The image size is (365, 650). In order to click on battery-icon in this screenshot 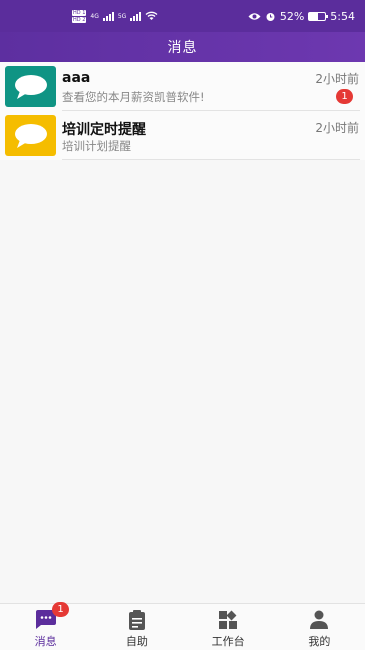, I will do `click(318, 16)`.